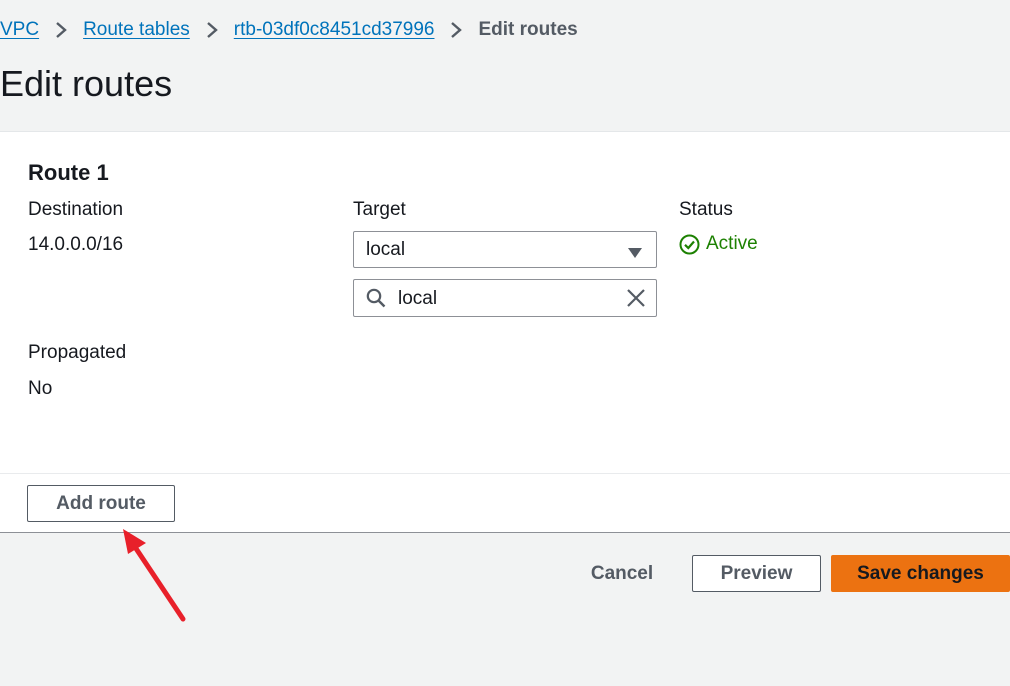  What do you see at coordinates (334, 30) in the screenshot?
I see `breadcrumb-link-route-table-id: rtb-03df0c8451cd37996` at bounding box center [334, 30].